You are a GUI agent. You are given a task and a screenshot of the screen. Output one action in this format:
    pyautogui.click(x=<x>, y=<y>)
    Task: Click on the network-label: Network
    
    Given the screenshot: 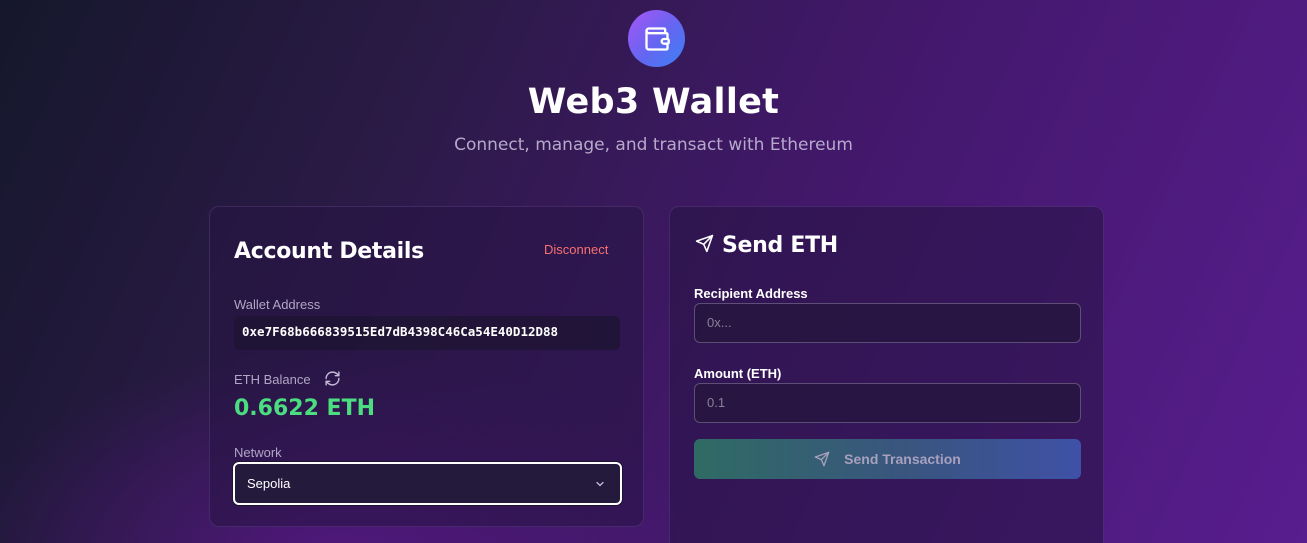 What is the action you would take?
    pyautogui.click(x=258, y=452)
    